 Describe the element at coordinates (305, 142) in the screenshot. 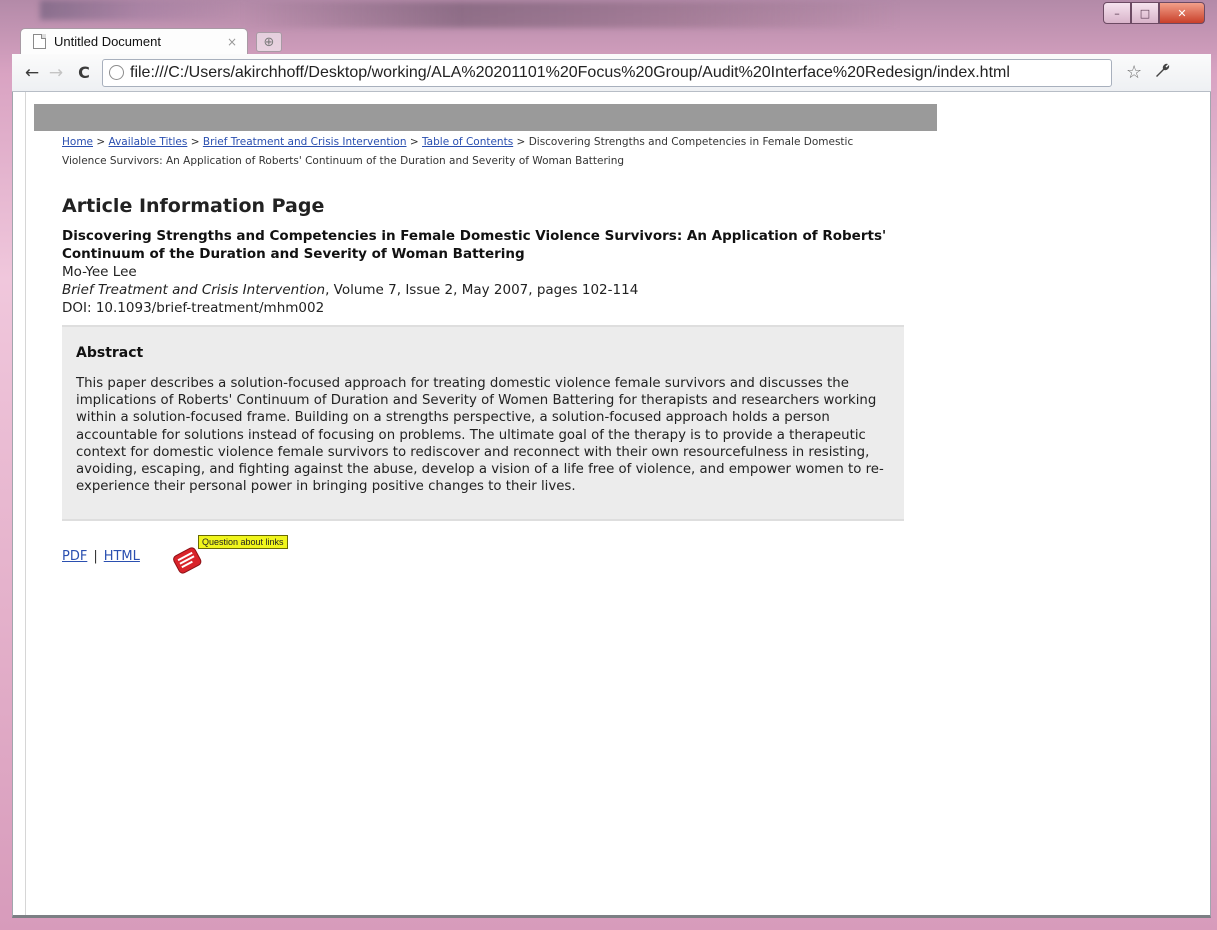

I see `breadcrumb-journal: Brief Treatment and Crisis Intervention` at that location.